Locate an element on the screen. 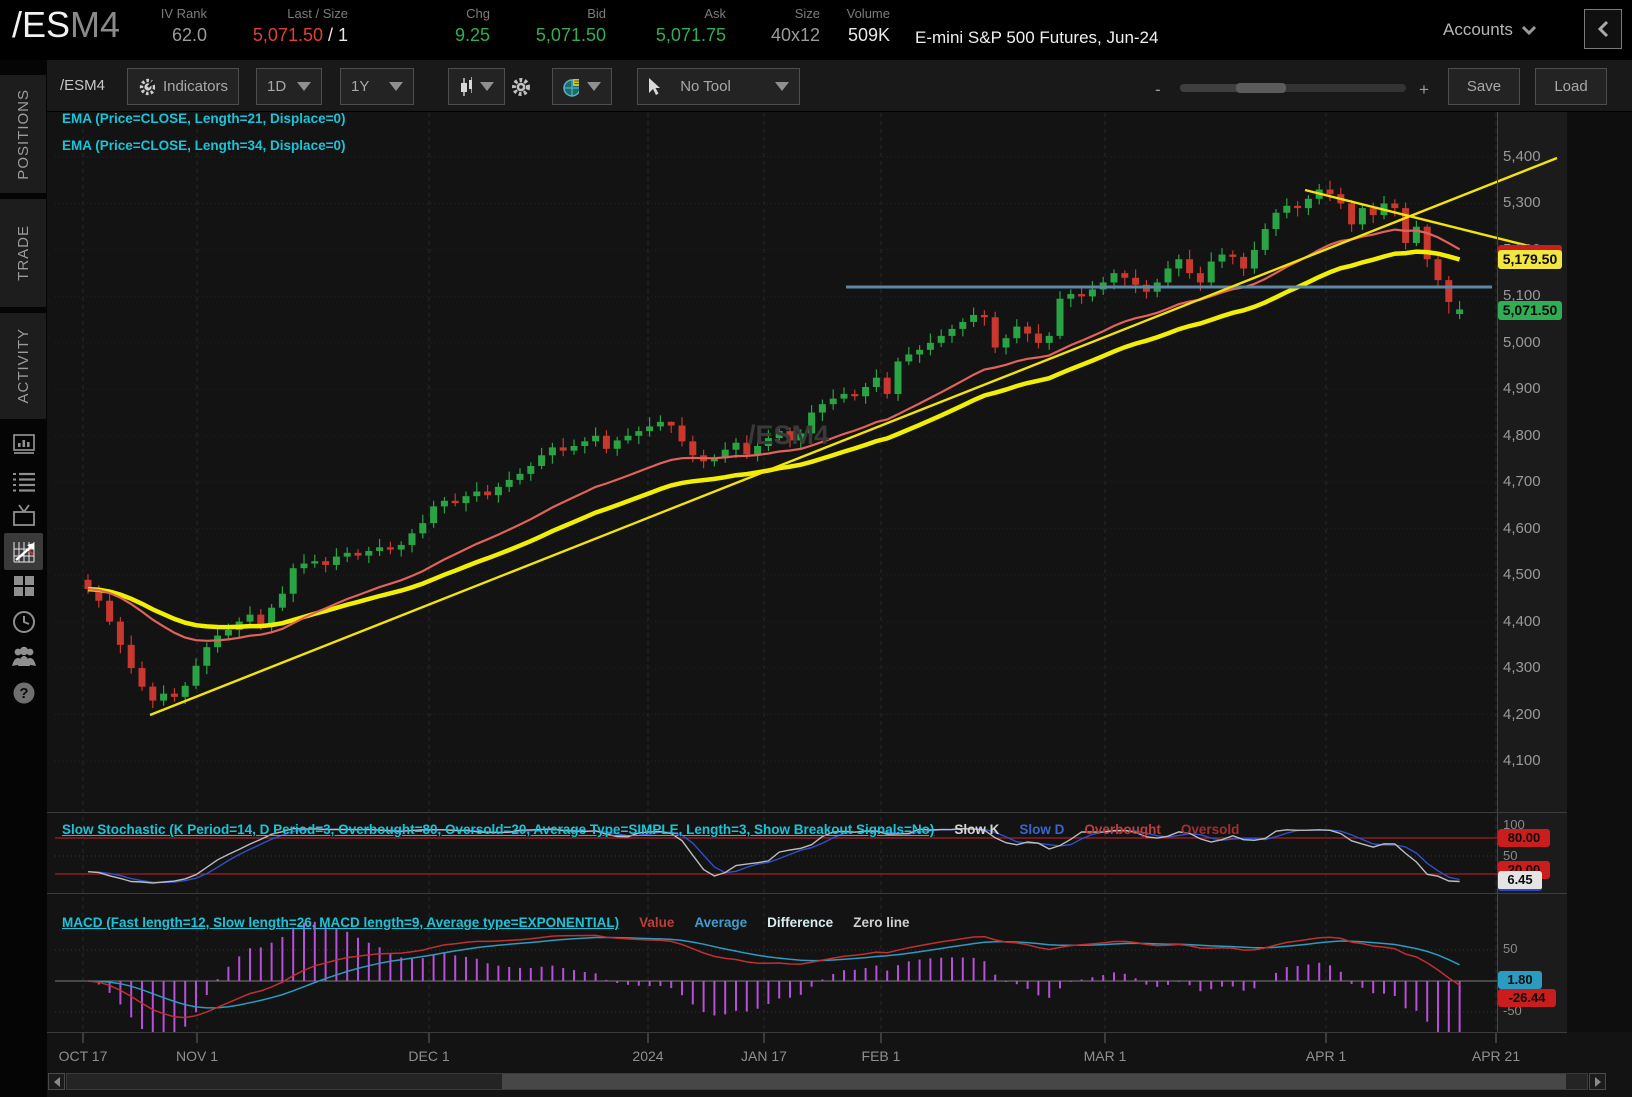 The width and height of the screenshot is (1632, 1097). help-icon: ? is located at coordinates (24, 693).